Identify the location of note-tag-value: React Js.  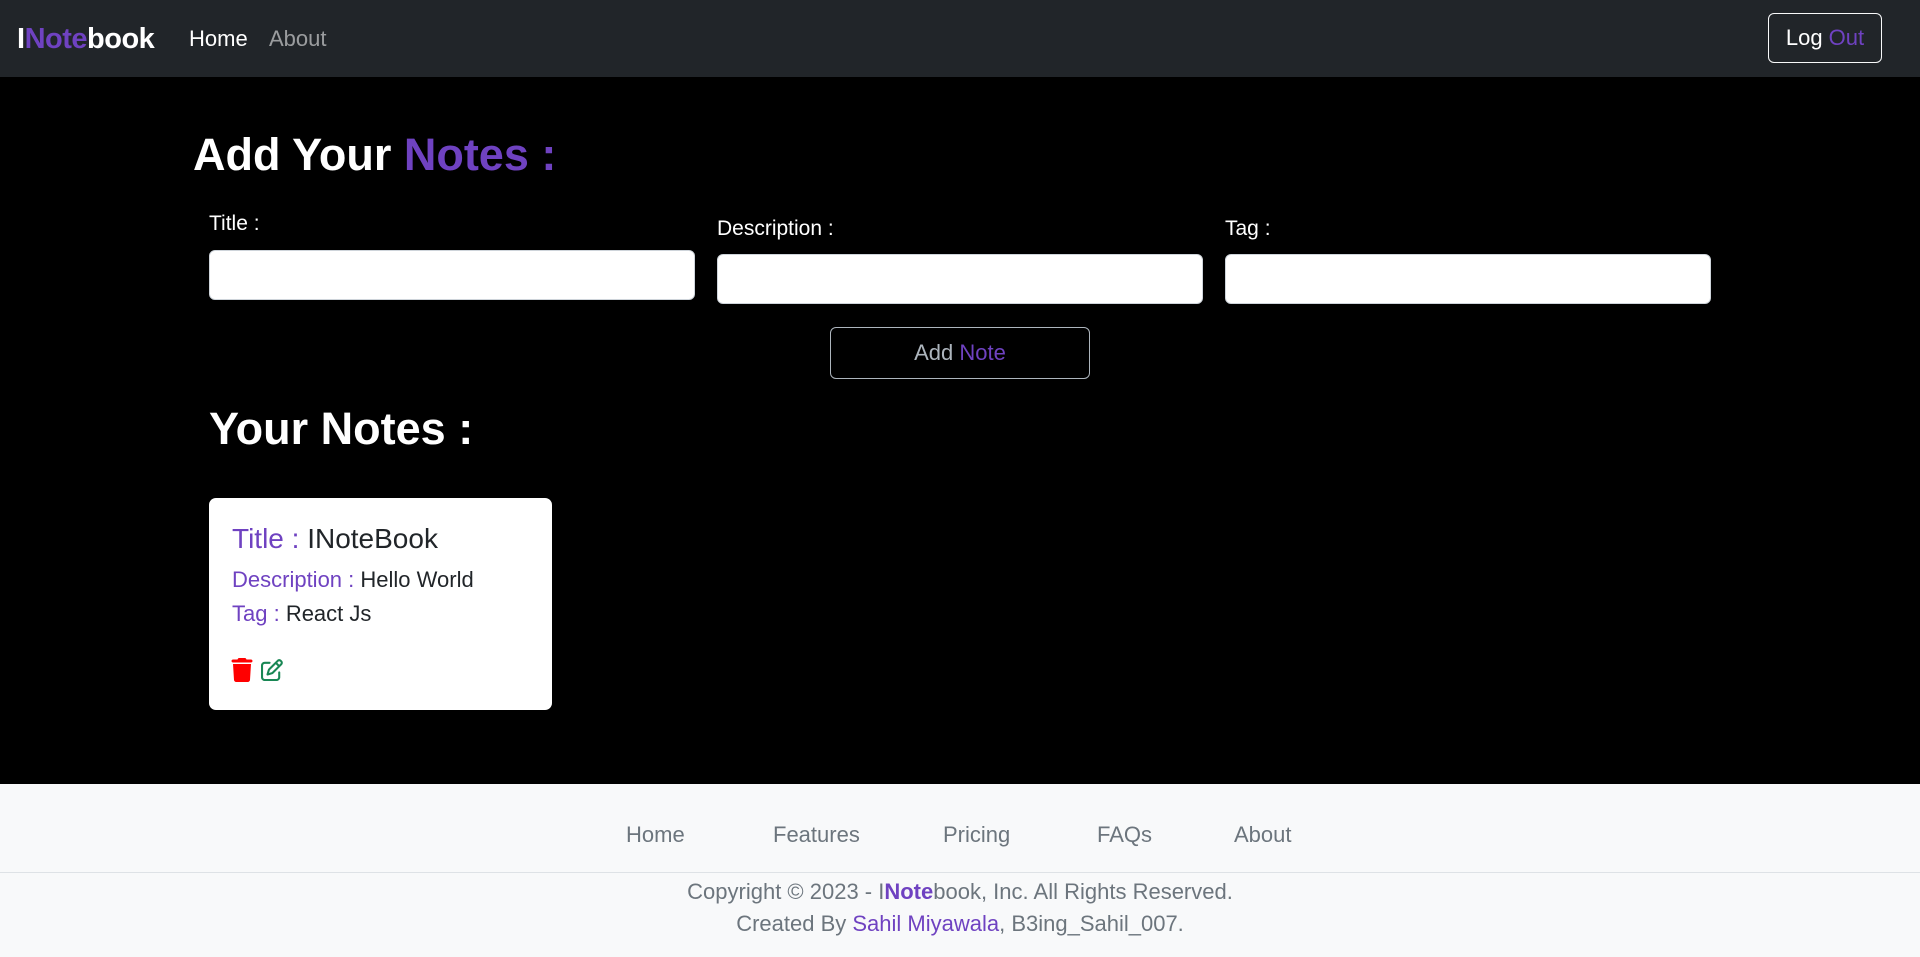
(328, 613).